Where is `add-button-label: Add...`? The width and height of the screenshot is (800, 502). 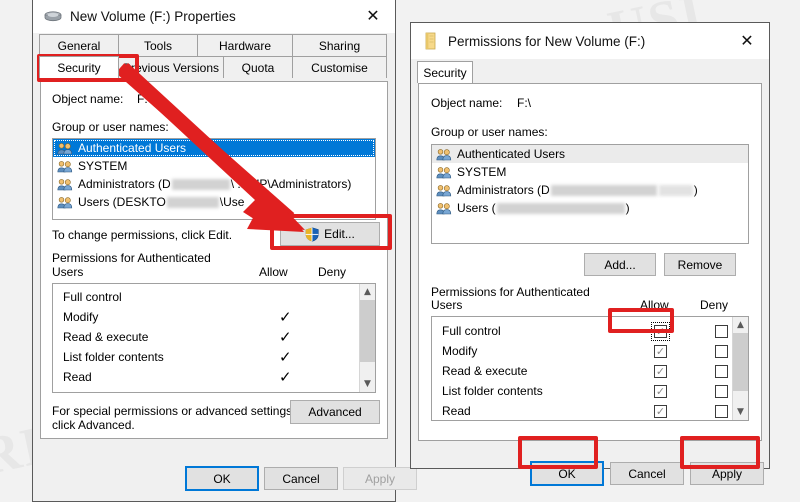 add-button-label: Add... is located at coordinates (620, 264).